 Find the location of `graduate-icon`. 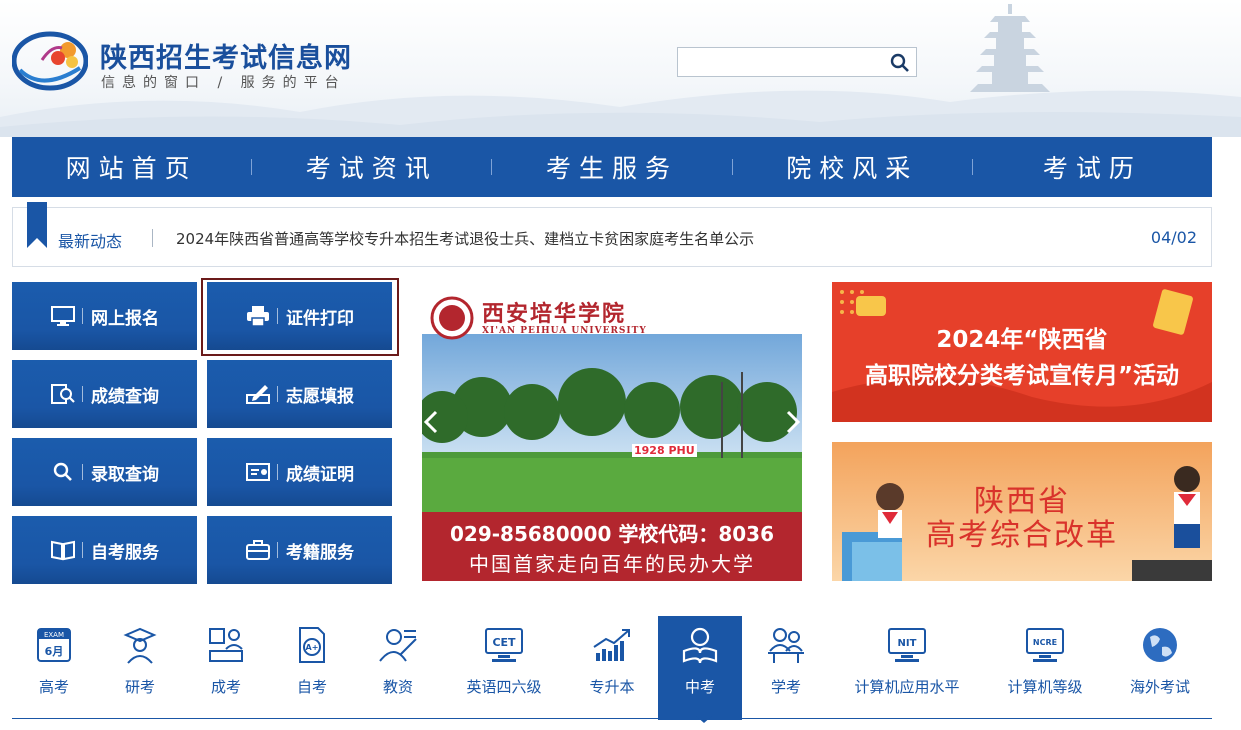

graduate-icon is located at coordinates (140, 645).